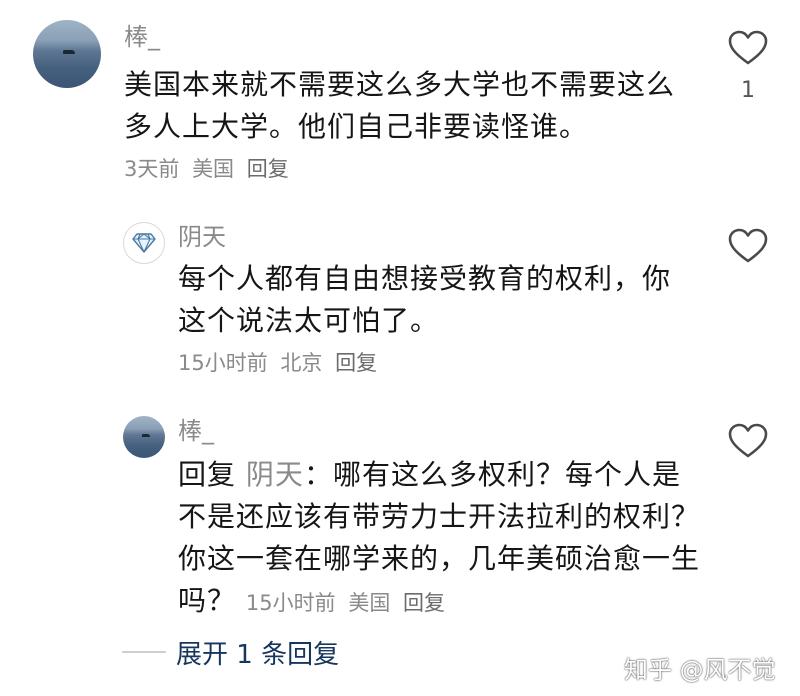 The height and width of the screenshot is (696, 800). Describe the element at coordinates (369, 603) in the screenshot. I see `reply-location: 美国` at that location.